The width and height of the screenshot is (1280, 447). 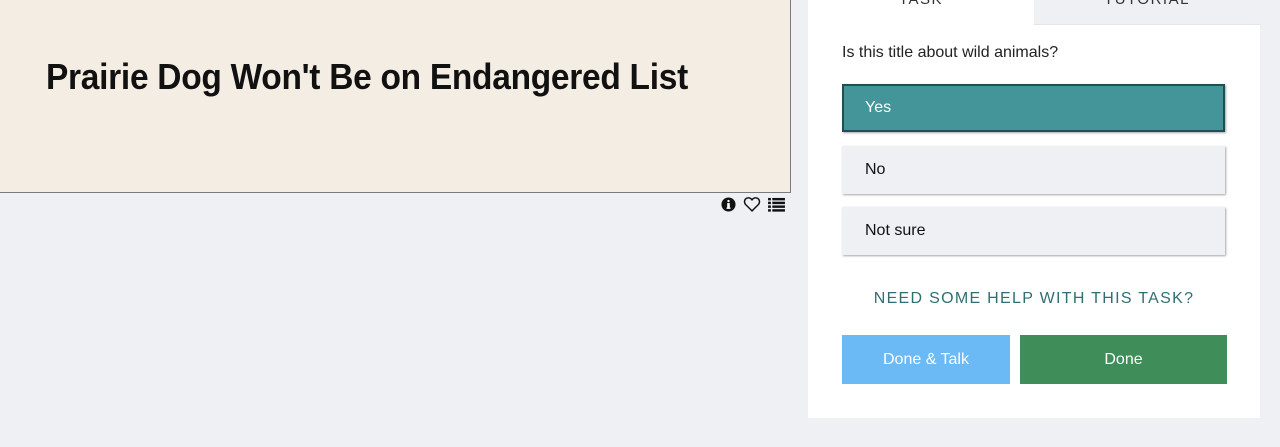 I want to click on answer-no-button: No, so click(x=1033, y=170).